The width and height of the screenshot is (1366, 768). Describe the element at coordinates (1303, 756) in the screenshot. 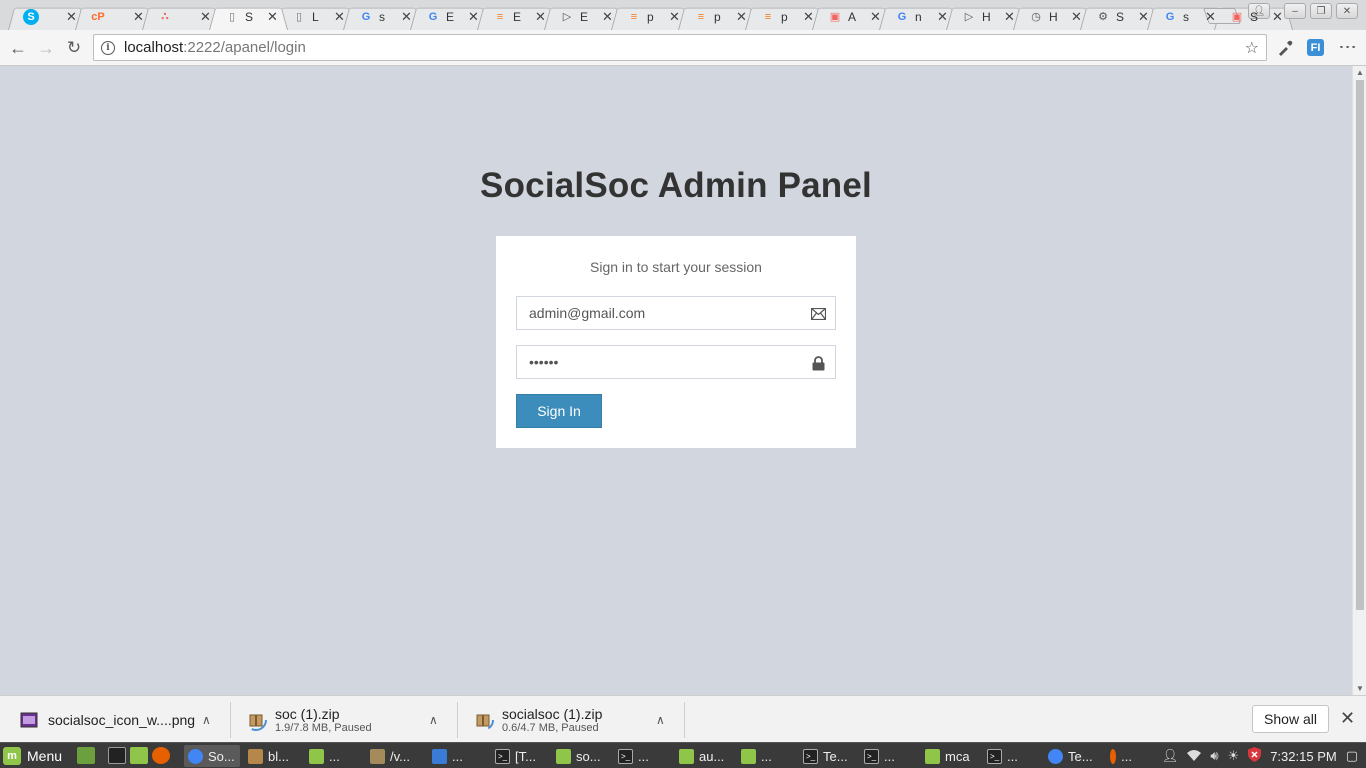

I see `clock: 7:32:15 PM` at that location.